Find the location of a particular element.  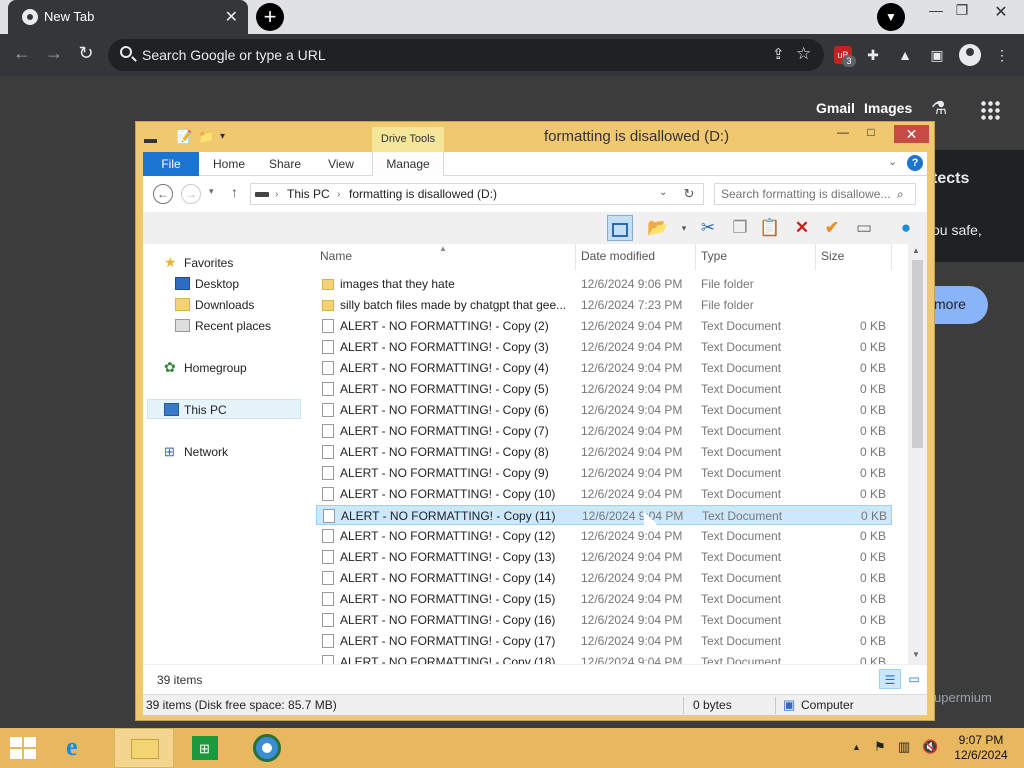

gmail-link: Gmail is located at coordinates (835, 108).